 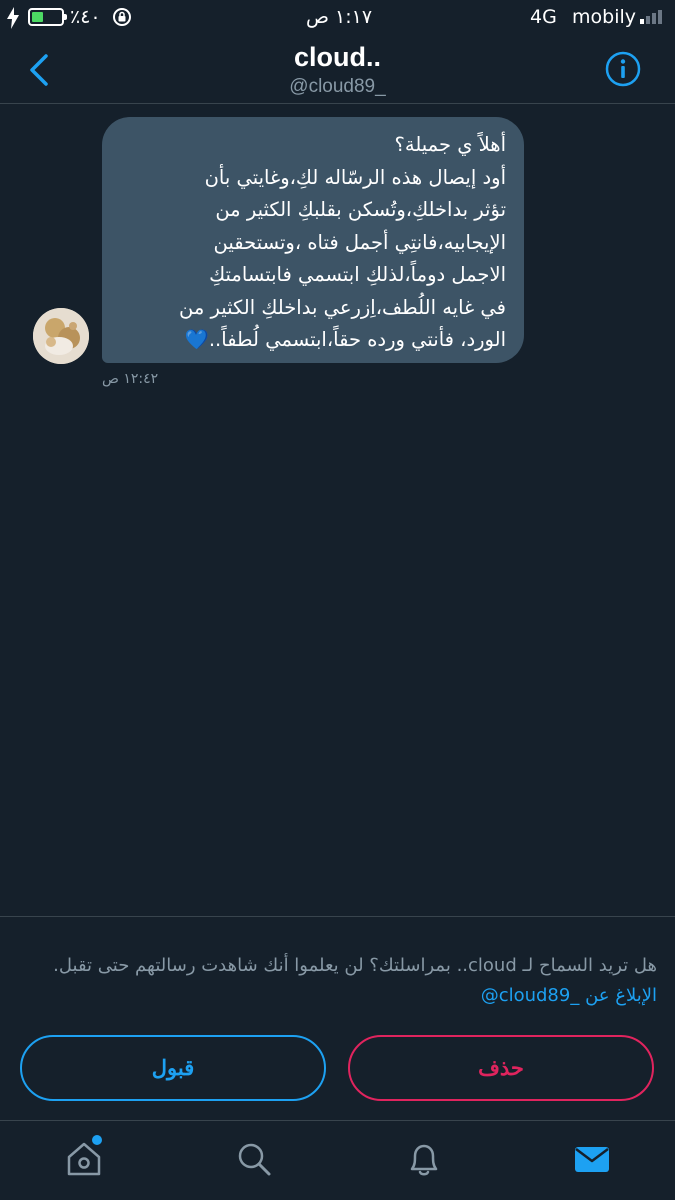 I want to click on conversation-header: cloud.. @cloud89_, so click(x=337, y=70).